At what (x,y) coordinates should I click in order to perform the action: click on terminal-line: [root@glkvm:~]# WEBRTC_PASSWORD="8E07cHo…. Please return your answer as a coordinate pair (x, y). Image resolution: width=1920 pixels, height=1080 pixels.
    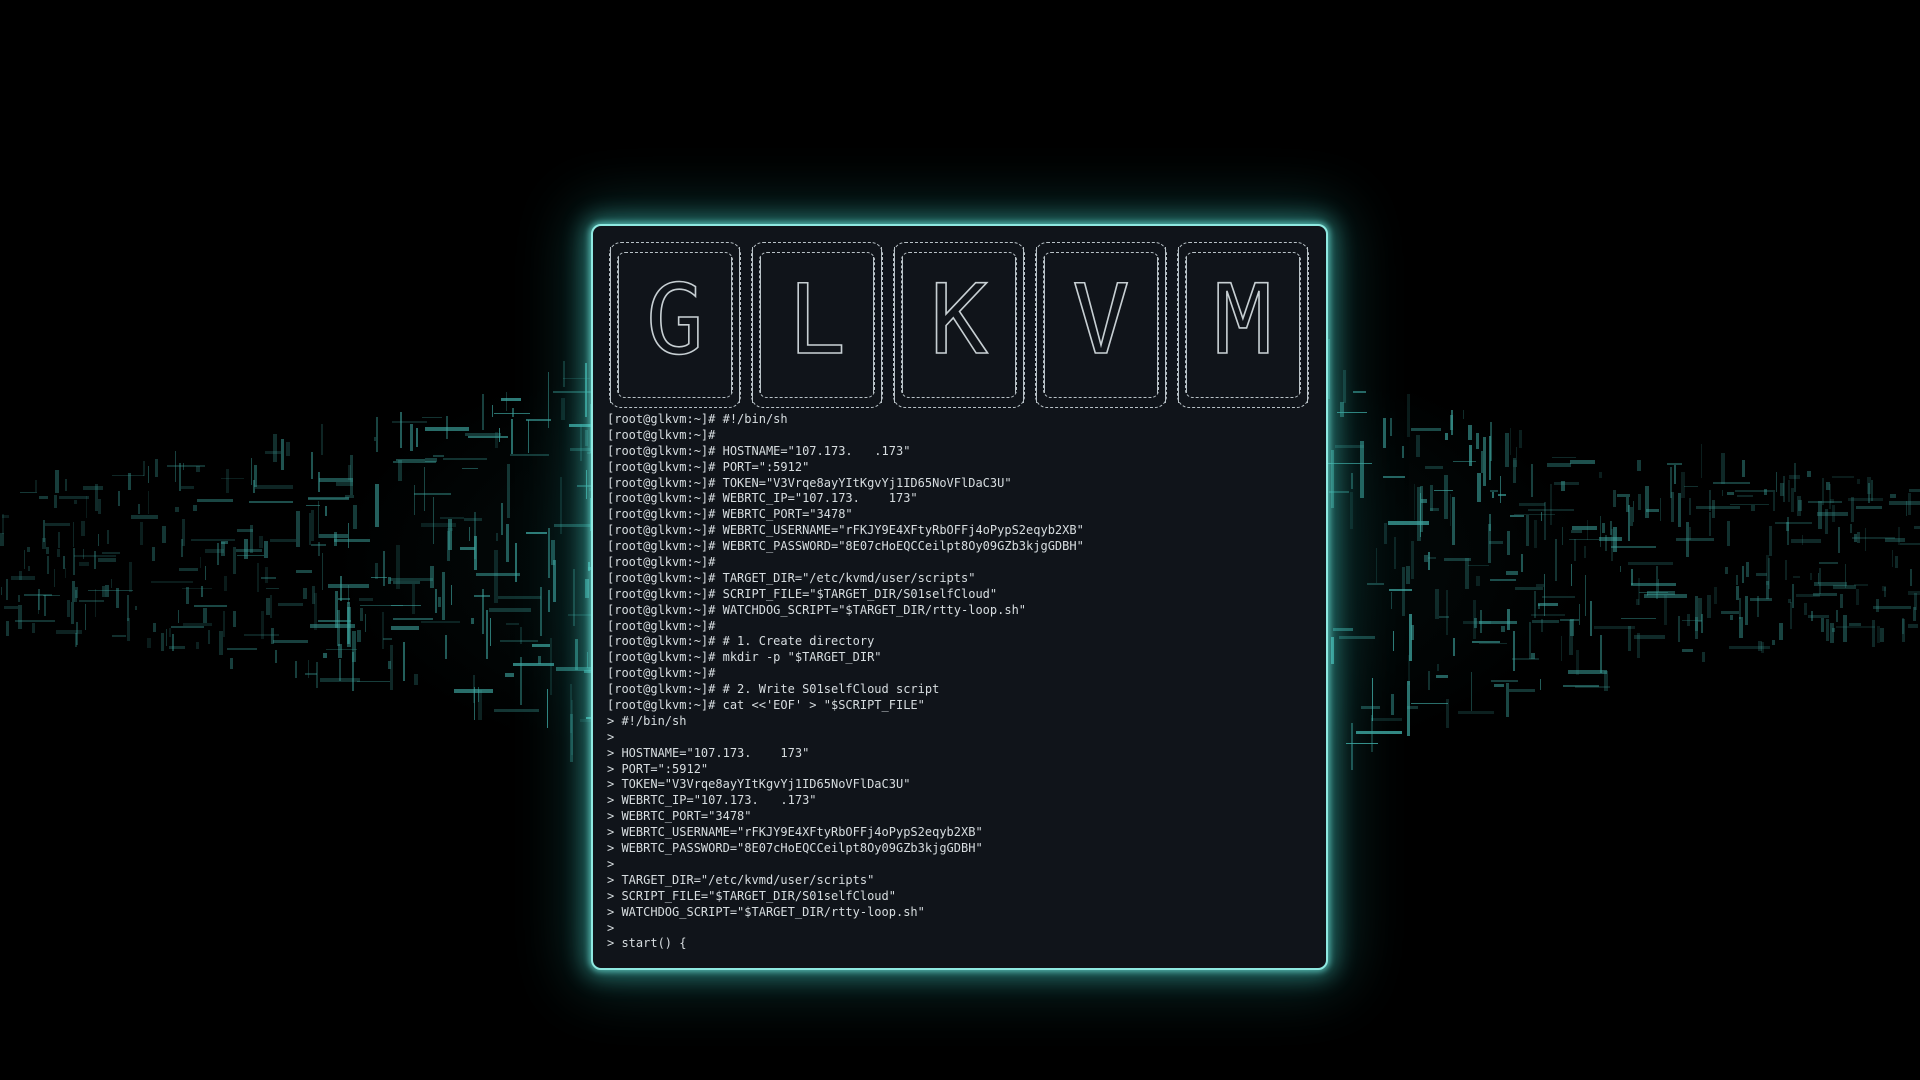
    Looking at the image, I should click on (845, 546).